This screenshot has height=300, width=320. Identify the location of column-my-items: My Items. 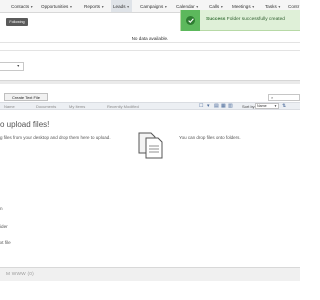
(77, 106).